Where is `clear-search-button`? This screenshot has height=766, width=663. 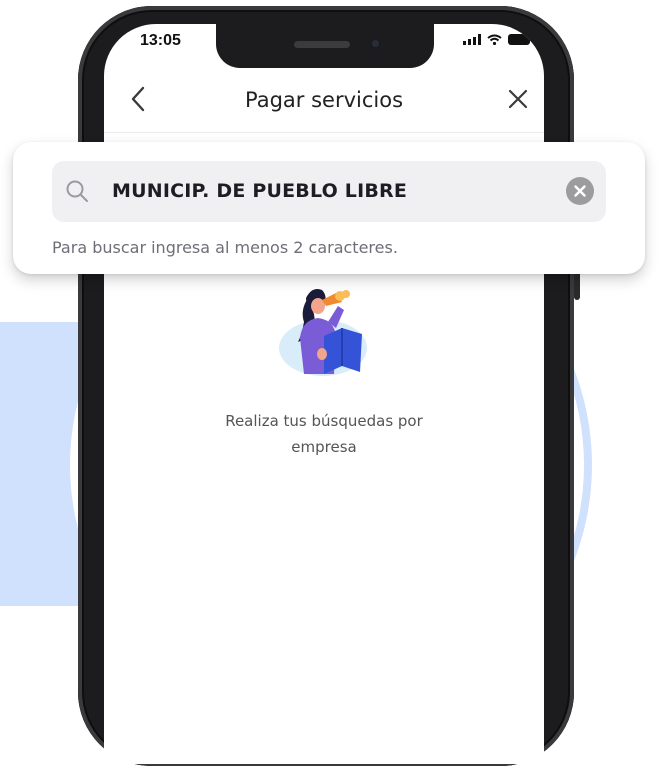
clear-search-button is located at coordinates (580, 191).